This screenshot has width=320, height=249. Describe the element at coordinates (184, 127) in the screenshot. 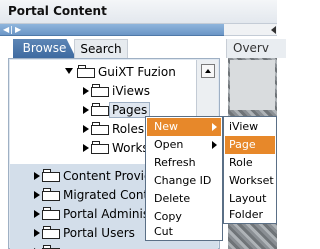

I see `menu-item-new: New` at that location.